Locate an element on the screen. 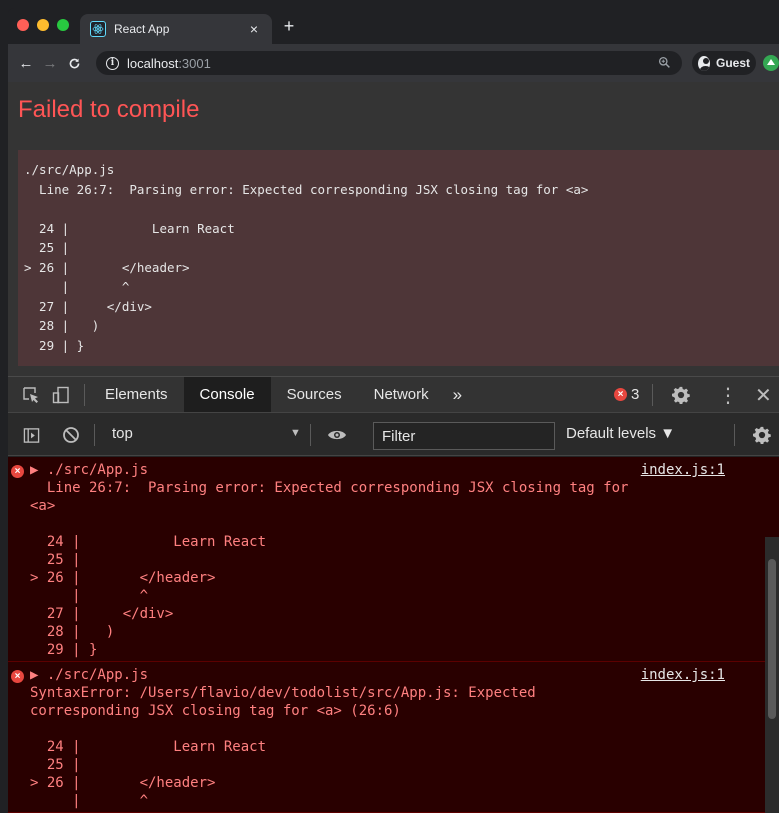 This screenshot has width=779, height=813. tab-elements: Elements is located at coordinates (136, 395).